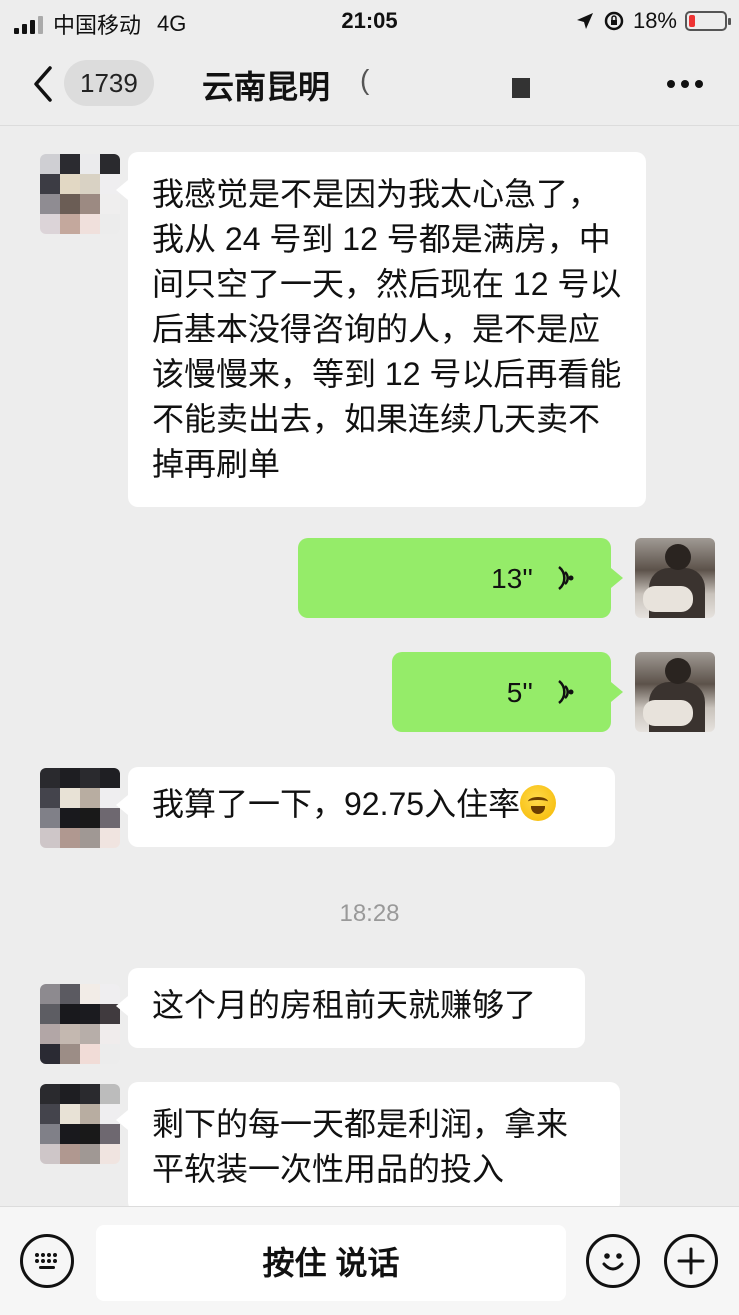 The image size is (739, 1315). What do you see at coordinates (109, 83) in the screenshot?
I see `unread-count-badge: 1739` at bounding box center [109, 83].